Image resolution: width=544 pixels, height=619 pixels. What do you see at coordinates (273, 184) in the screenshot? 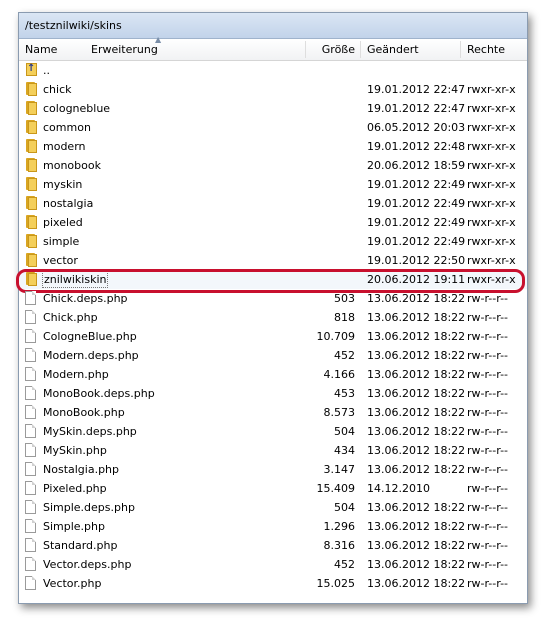
I see `folder-row: myskin 19.01.2012 22:49 rwxr-xr-x` at bounding box center [273, 184].